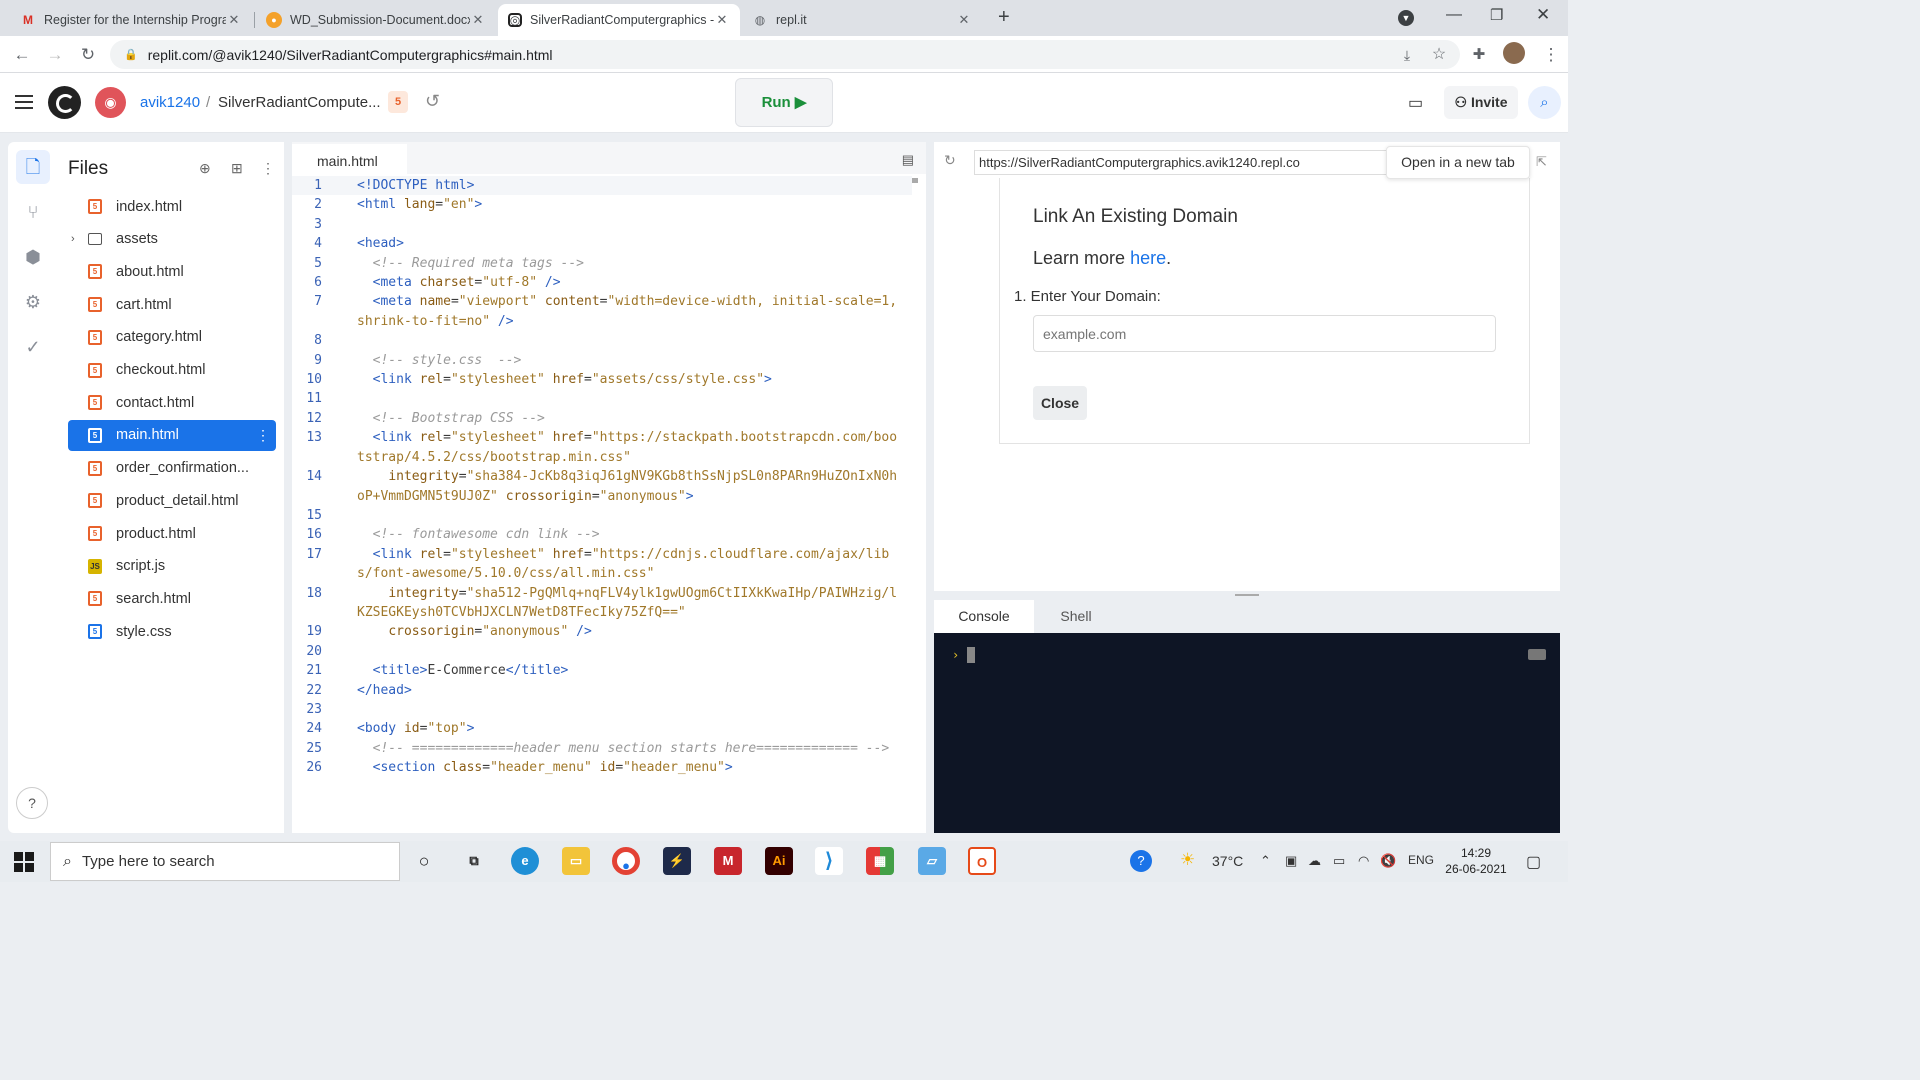 This screenshot has height=1080, width=1920. What do you see at coordinates (33, 167) in the screenshot?
I see `files-icon: 🗋` at bounding box center [33, 167].